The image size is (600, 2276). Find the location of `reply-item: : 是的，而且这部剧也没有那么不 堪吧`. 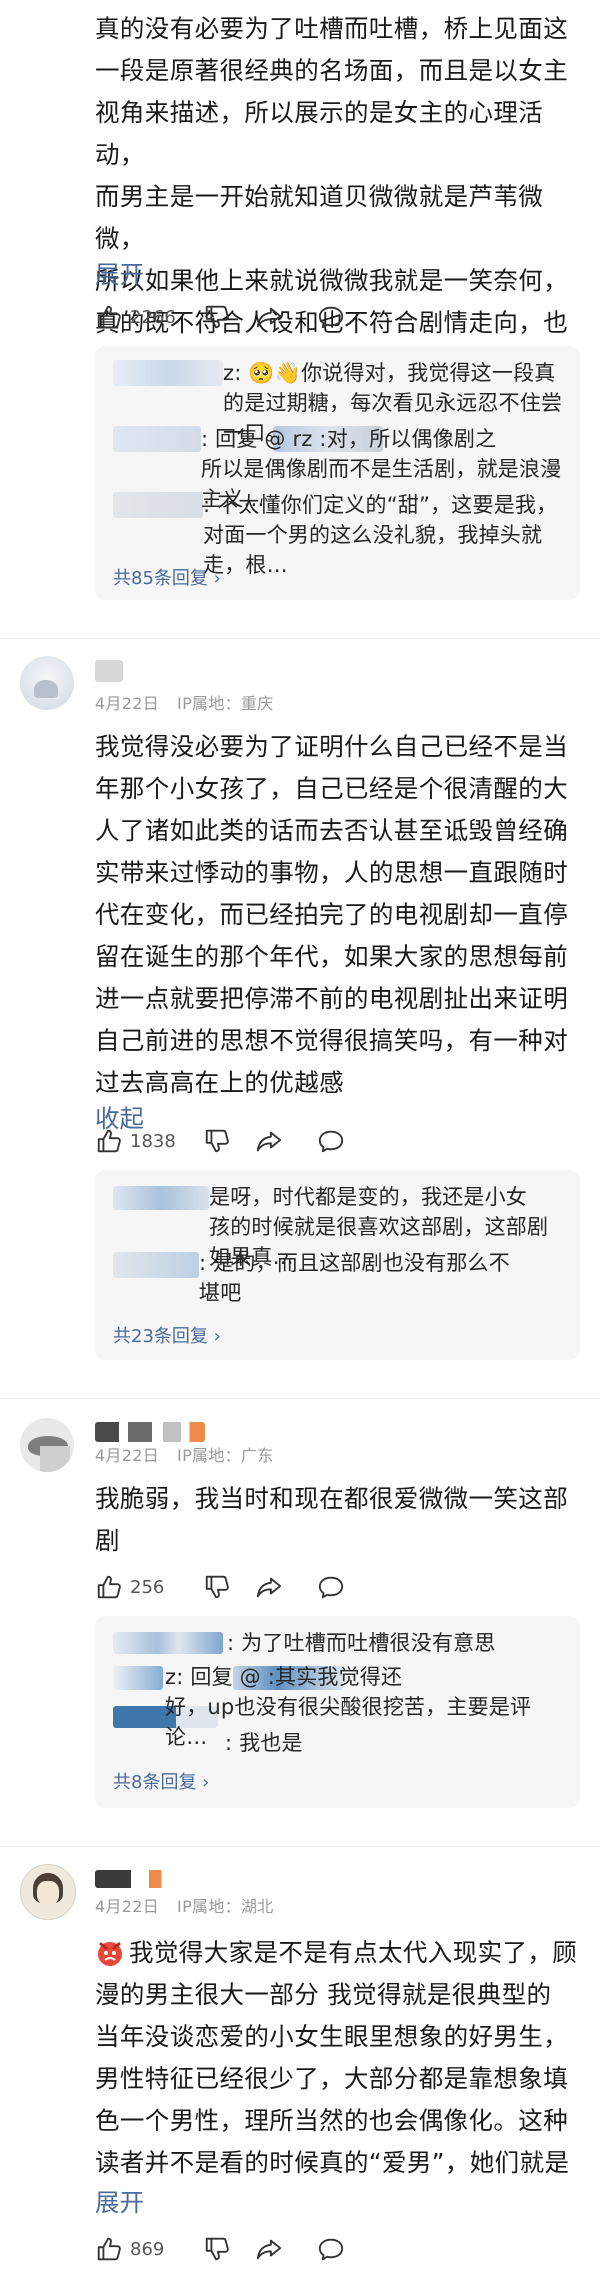

reply-item: : 是的，而且这部剧也没有那么不 堪吧 is located at coordinates (354, 1278).